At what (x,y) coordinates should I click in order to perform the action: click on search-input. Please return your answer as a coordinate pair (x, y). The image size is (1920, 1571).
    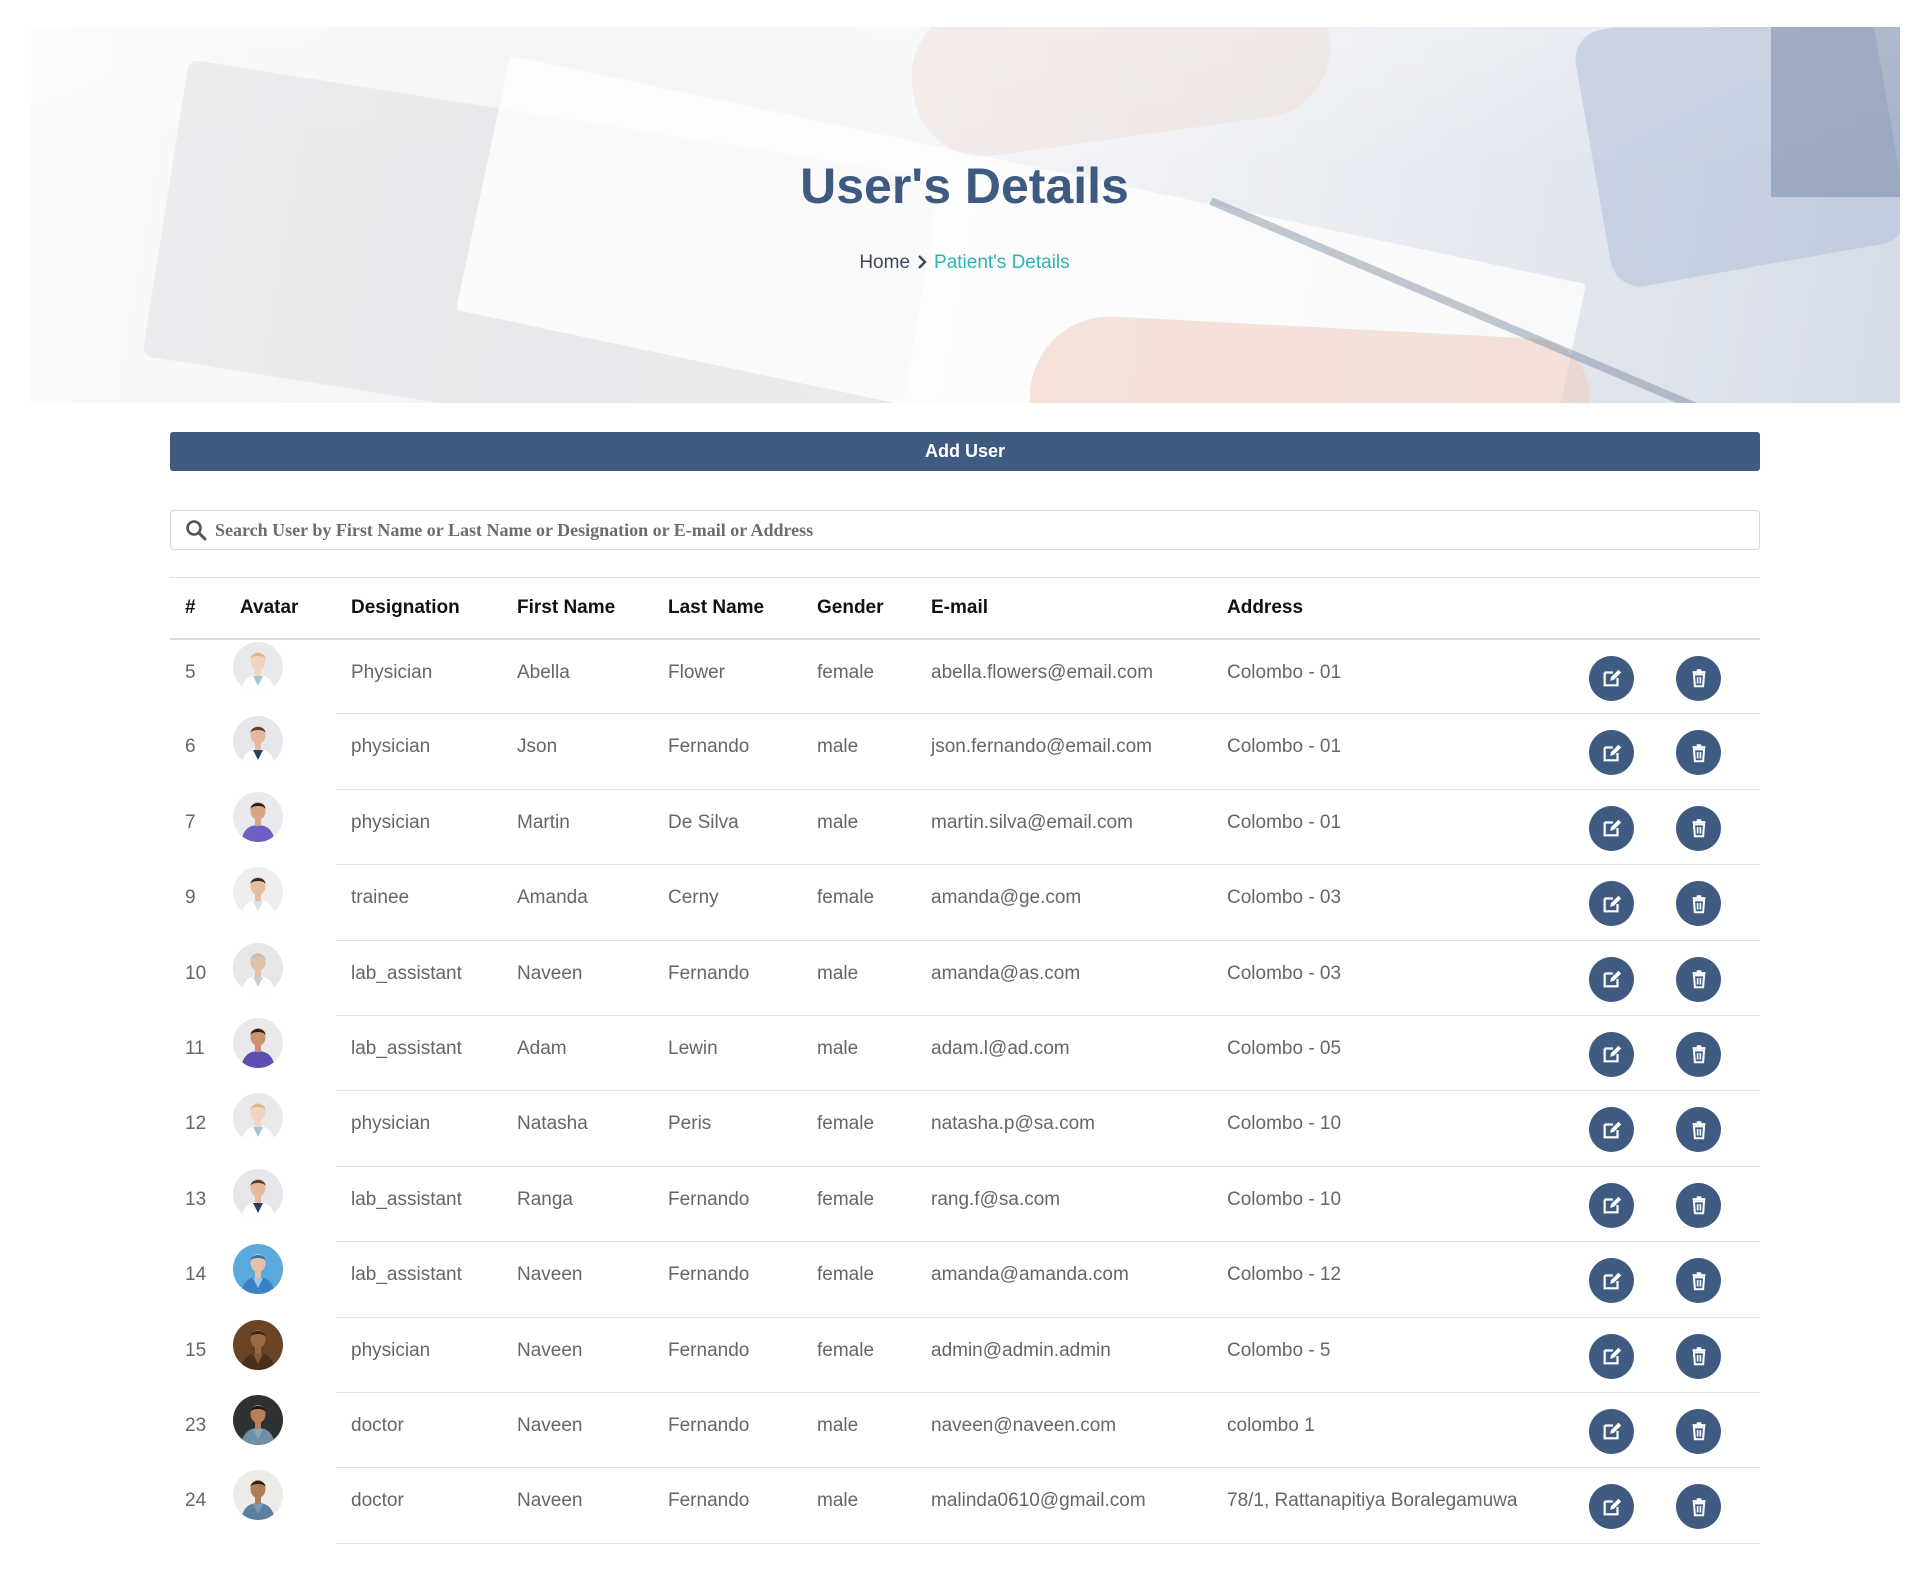
    Looking at the image, I should click on (987, 530).